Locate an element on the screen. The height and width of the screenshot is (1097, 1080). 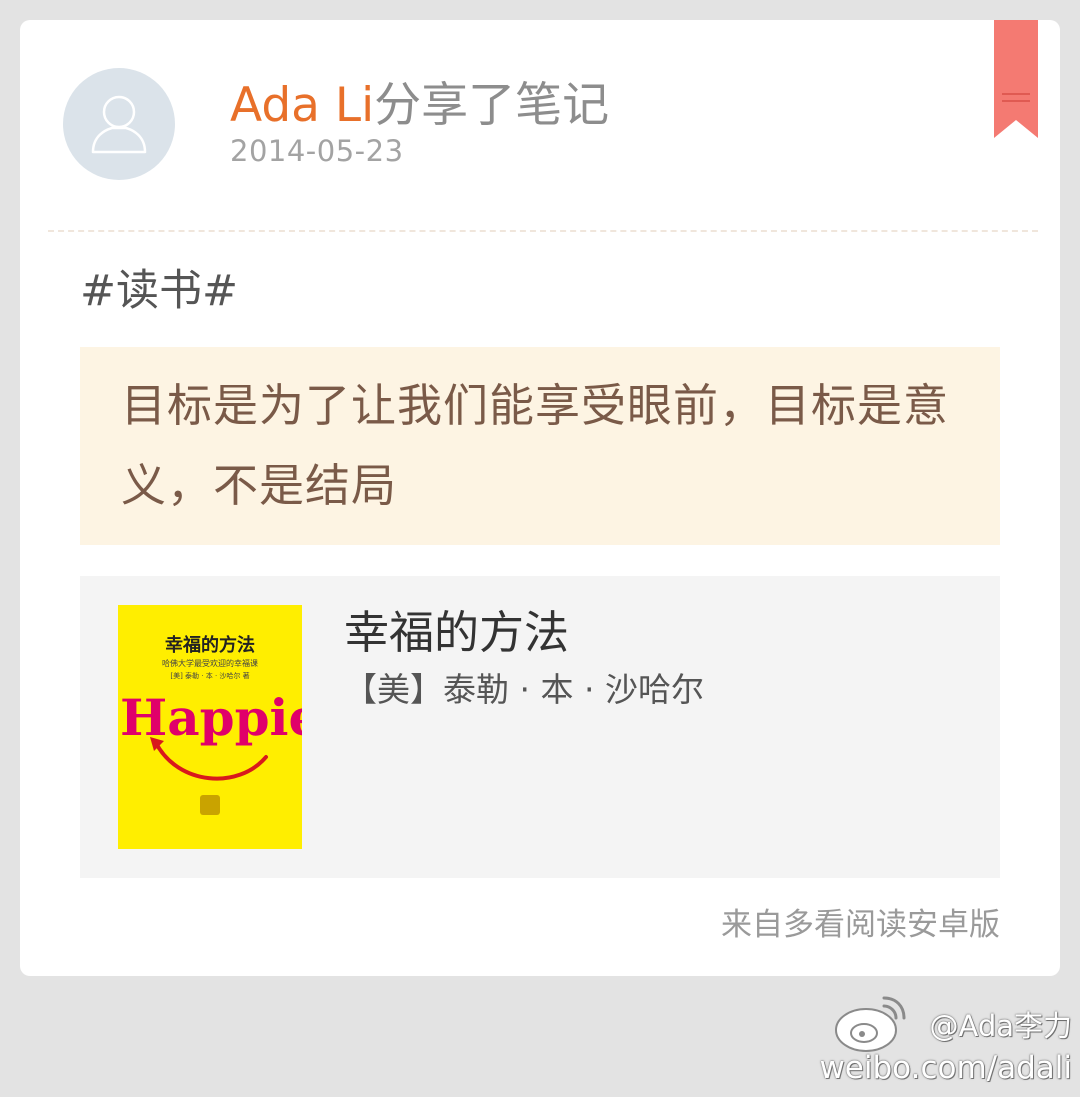
bookmark-ribbon-icon is located at coordinates (1016, 79).